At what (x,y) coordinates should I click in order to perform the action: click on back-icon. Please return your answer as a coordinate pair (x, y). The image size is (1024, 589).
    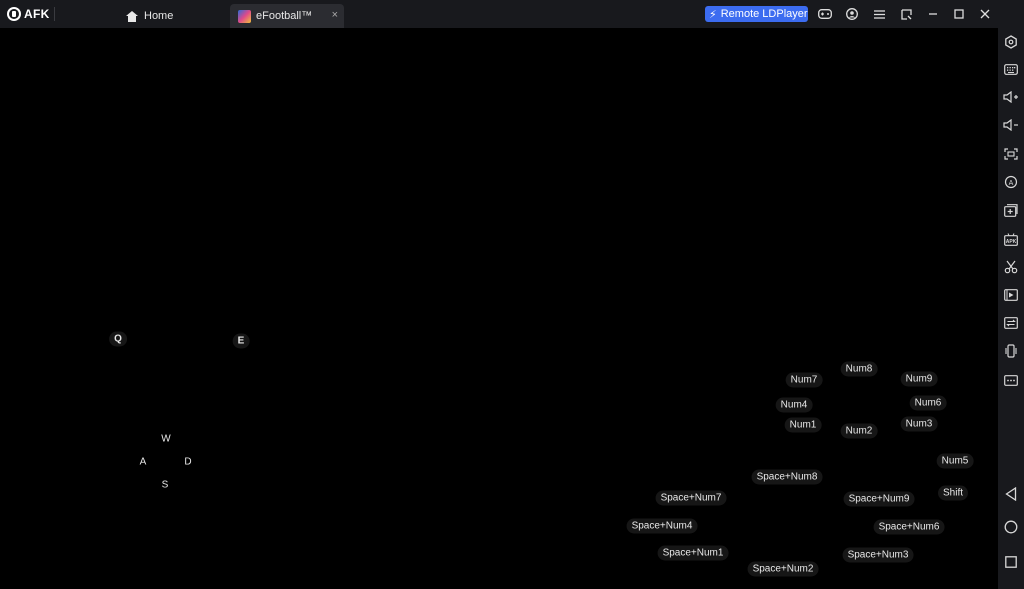
    Looking at the image, I should click on (1011, 494).